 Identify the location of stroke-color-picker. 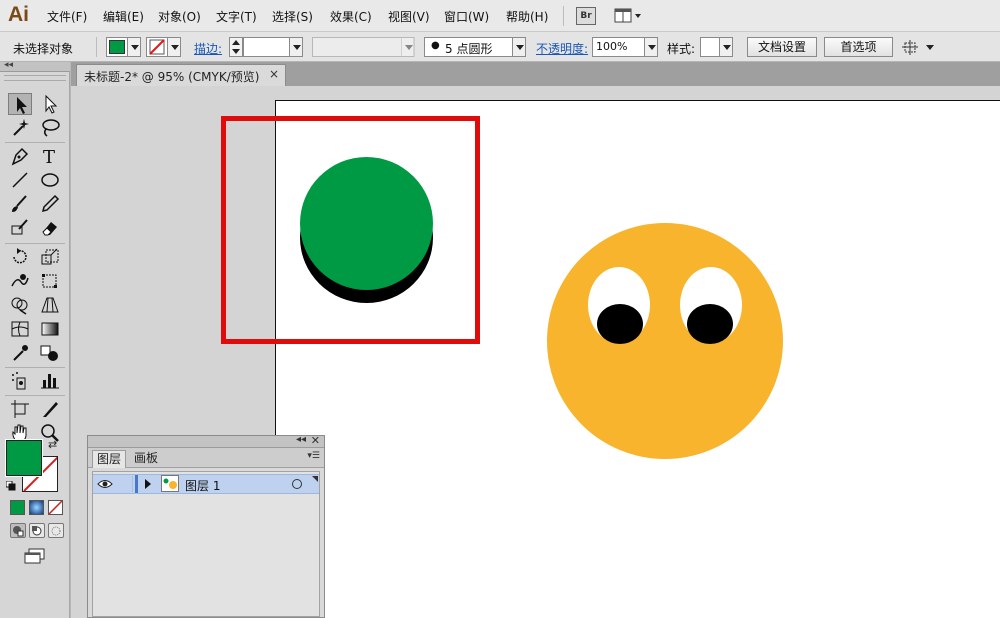
(157, 47).